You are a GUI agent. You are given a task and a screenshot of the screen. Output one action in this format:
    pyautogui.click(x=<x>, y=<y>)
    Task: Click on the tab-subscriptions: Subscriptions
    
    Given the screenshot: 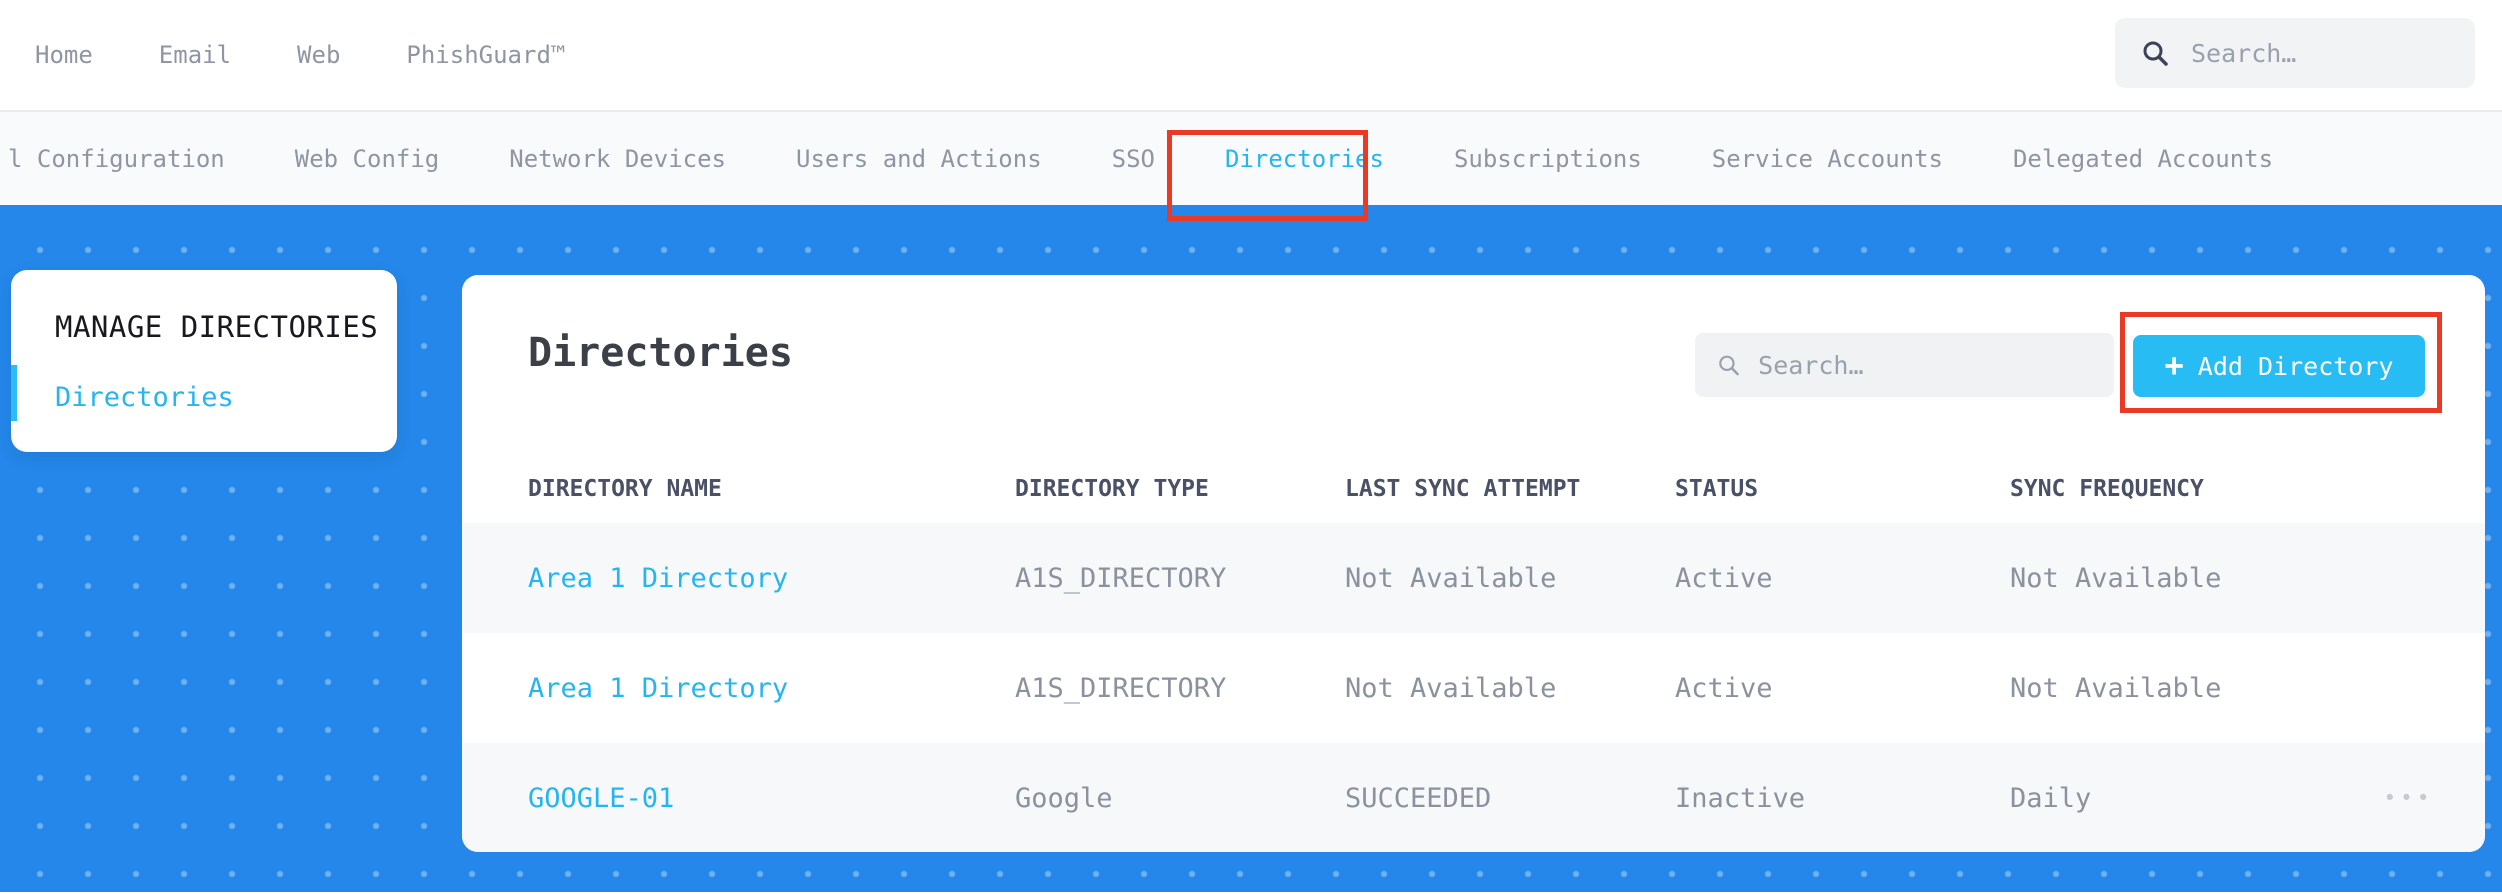 What is the action you would take?
    pyautogui.click(x=1548, y=158)
    